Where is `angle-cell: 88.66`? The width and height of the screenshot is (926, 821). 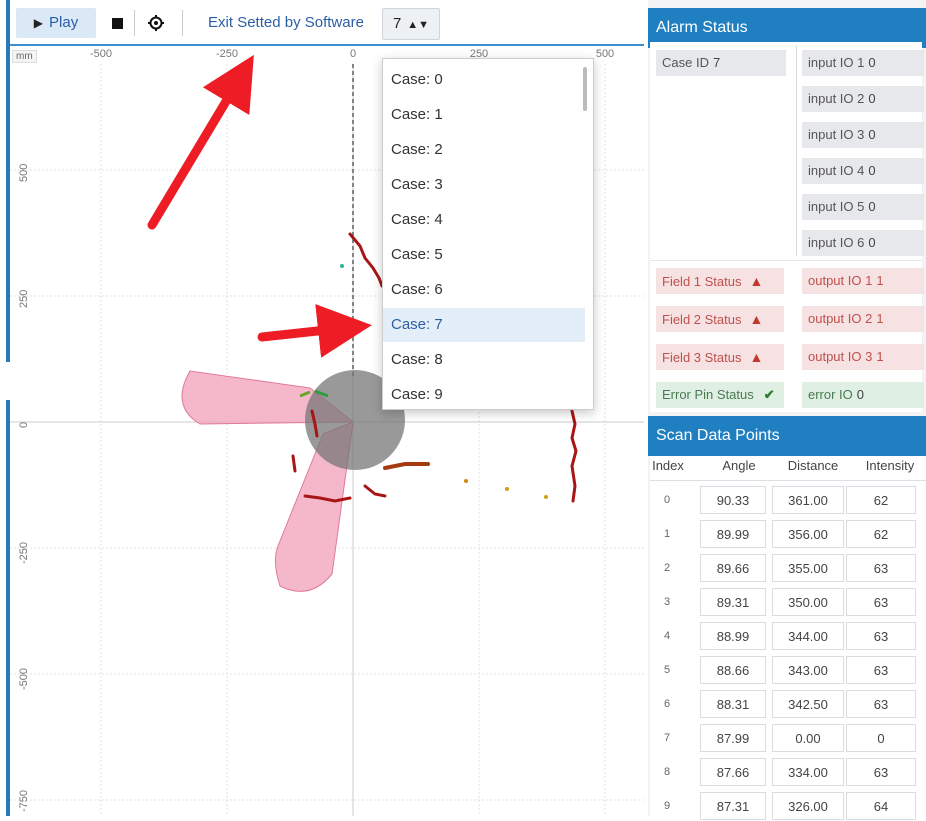
angle-cell: 88.66 is located at coordinates (733, 670).